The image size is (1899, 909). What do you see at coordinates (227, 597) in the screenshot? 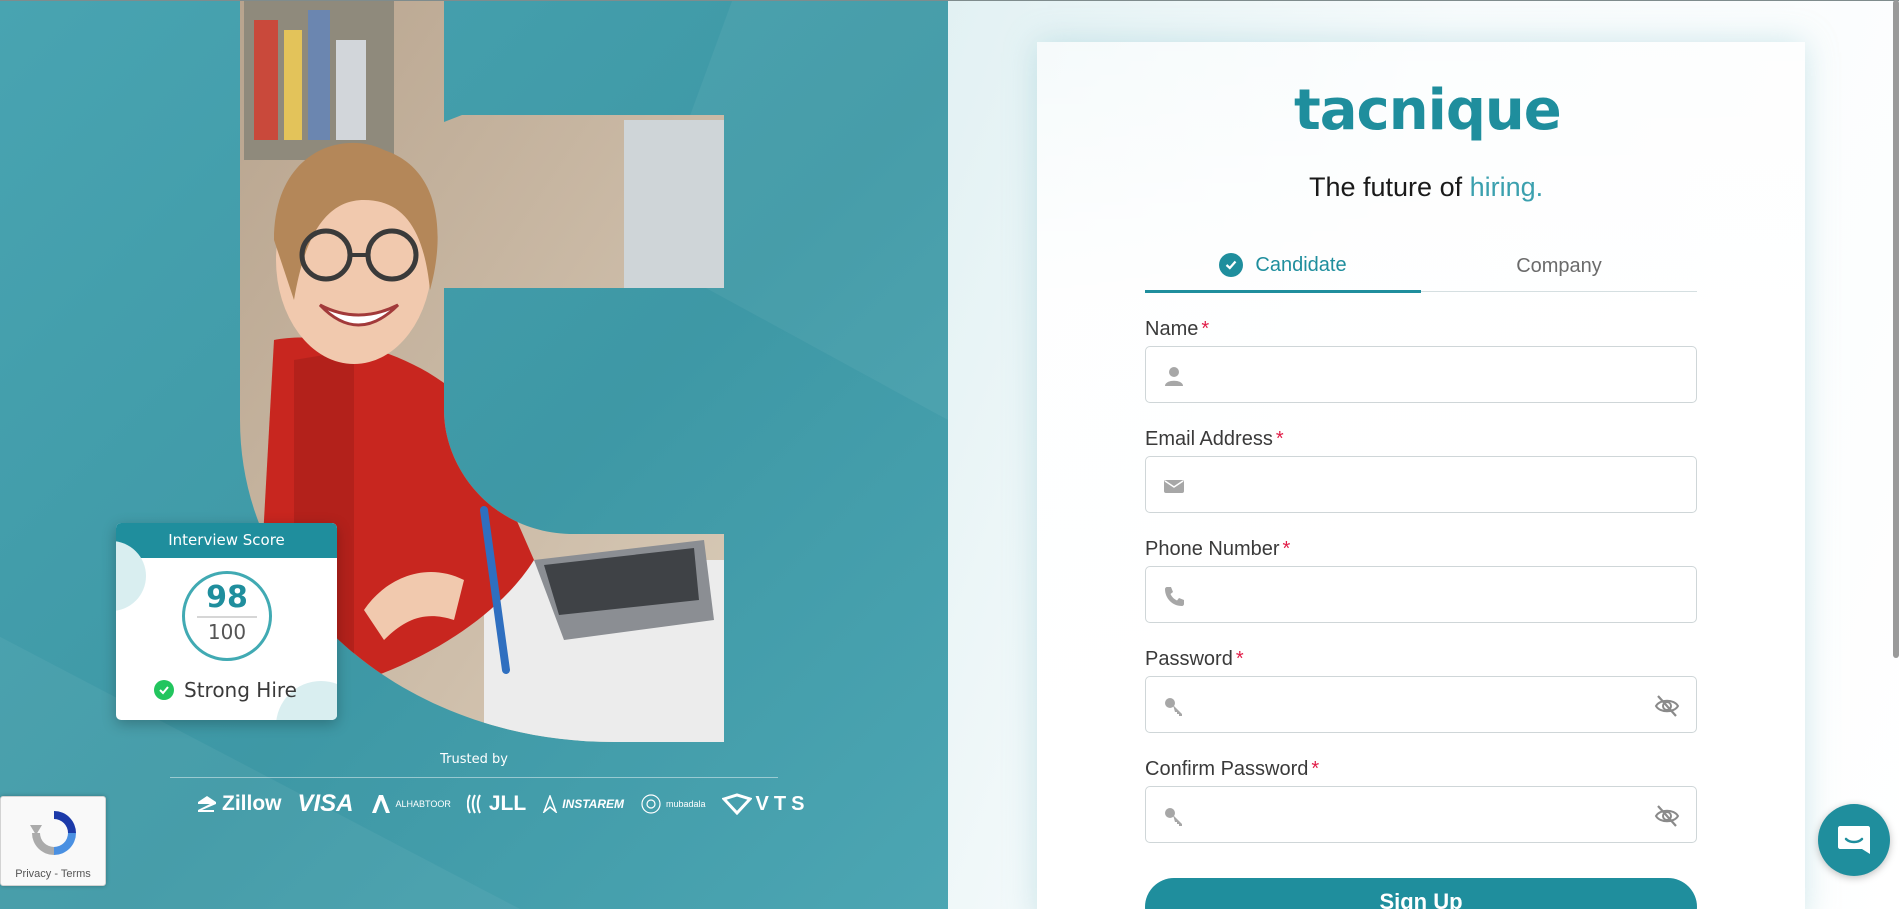
I see `score-value: 98` at bounding box center [227, 597].